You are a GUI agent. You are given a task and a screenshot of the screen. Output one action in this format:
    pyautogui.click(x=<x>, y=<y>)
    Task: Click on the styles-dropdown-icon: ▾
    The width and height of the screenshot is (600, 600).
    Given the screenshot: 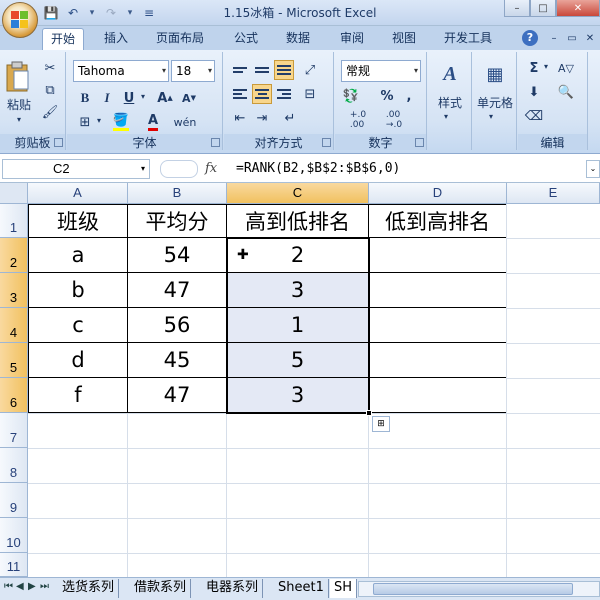 What is the action you would take?
    pyautogui.click(x=446, y=116)
    